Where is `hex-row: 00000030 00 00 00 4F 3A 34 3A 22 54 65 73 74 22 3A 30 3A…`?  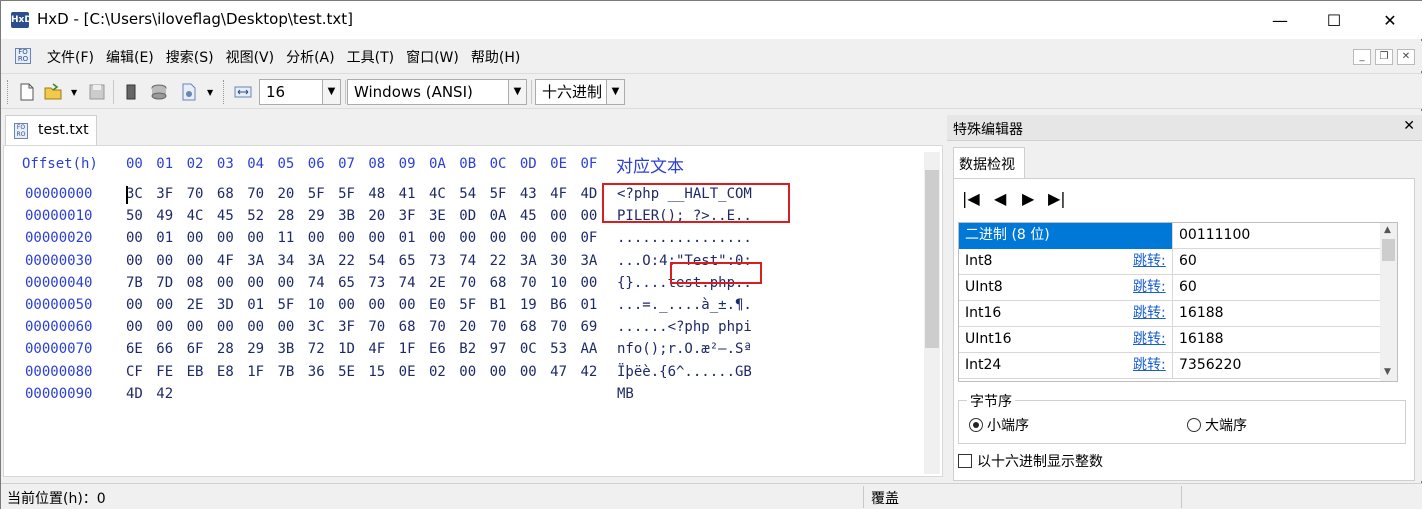 hex-row: 00000030 00 00 00 4F 3A 34 3A 22 54 65 73 74 22 3A 30 3A… is located at coordinates (464, 264).